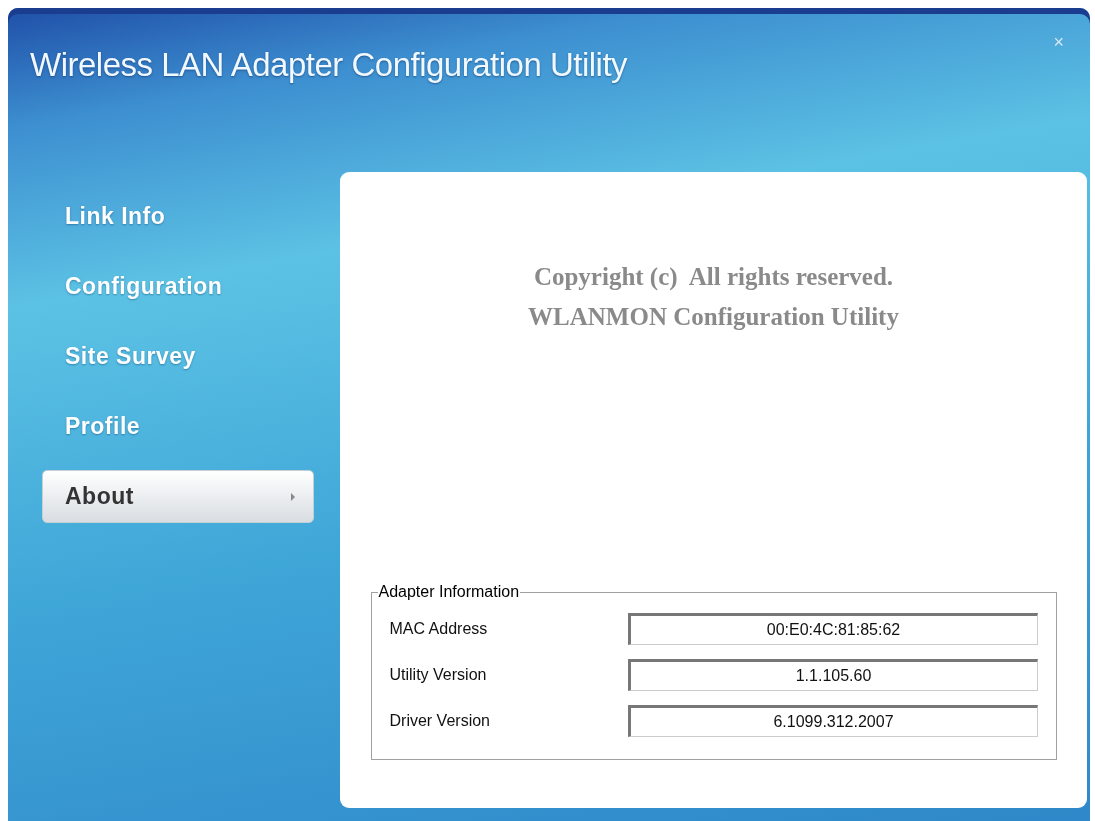  I want to click on field-label: MAC Address, so click(439, 629).